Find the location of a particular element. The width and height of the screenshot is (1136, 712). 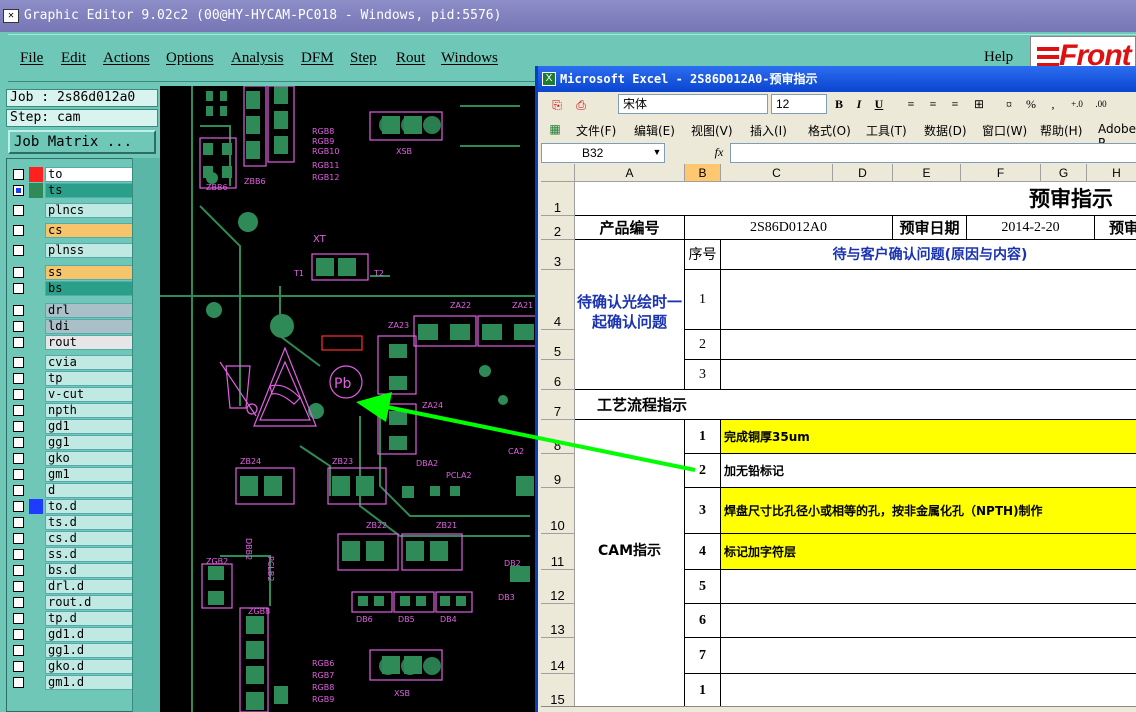

system-menu-icon: ✕ is located at coordinates (11, 16).